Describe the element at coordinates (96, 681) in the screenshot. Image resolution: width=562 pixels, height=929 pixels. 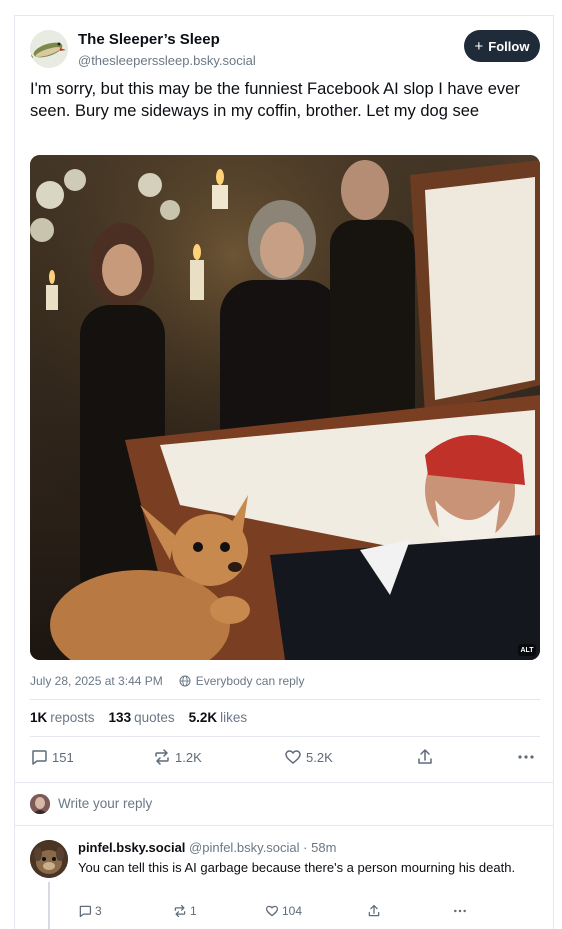
I see `post-timestamp: July 28, 2025 at 3:44 PM` at that location.